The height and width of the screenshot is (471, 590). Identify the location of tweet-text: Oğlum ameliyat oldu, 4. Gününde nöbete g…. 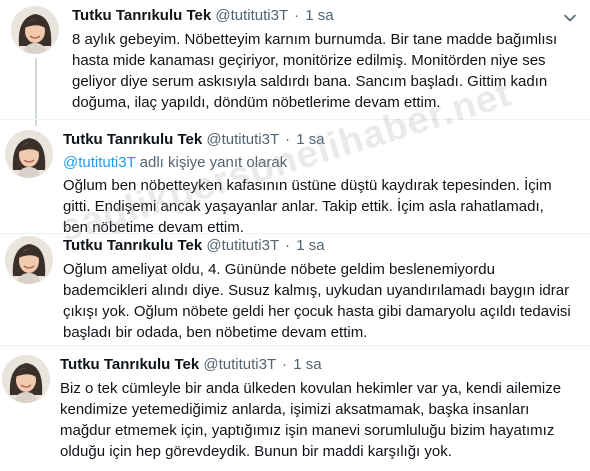
(317, 301).